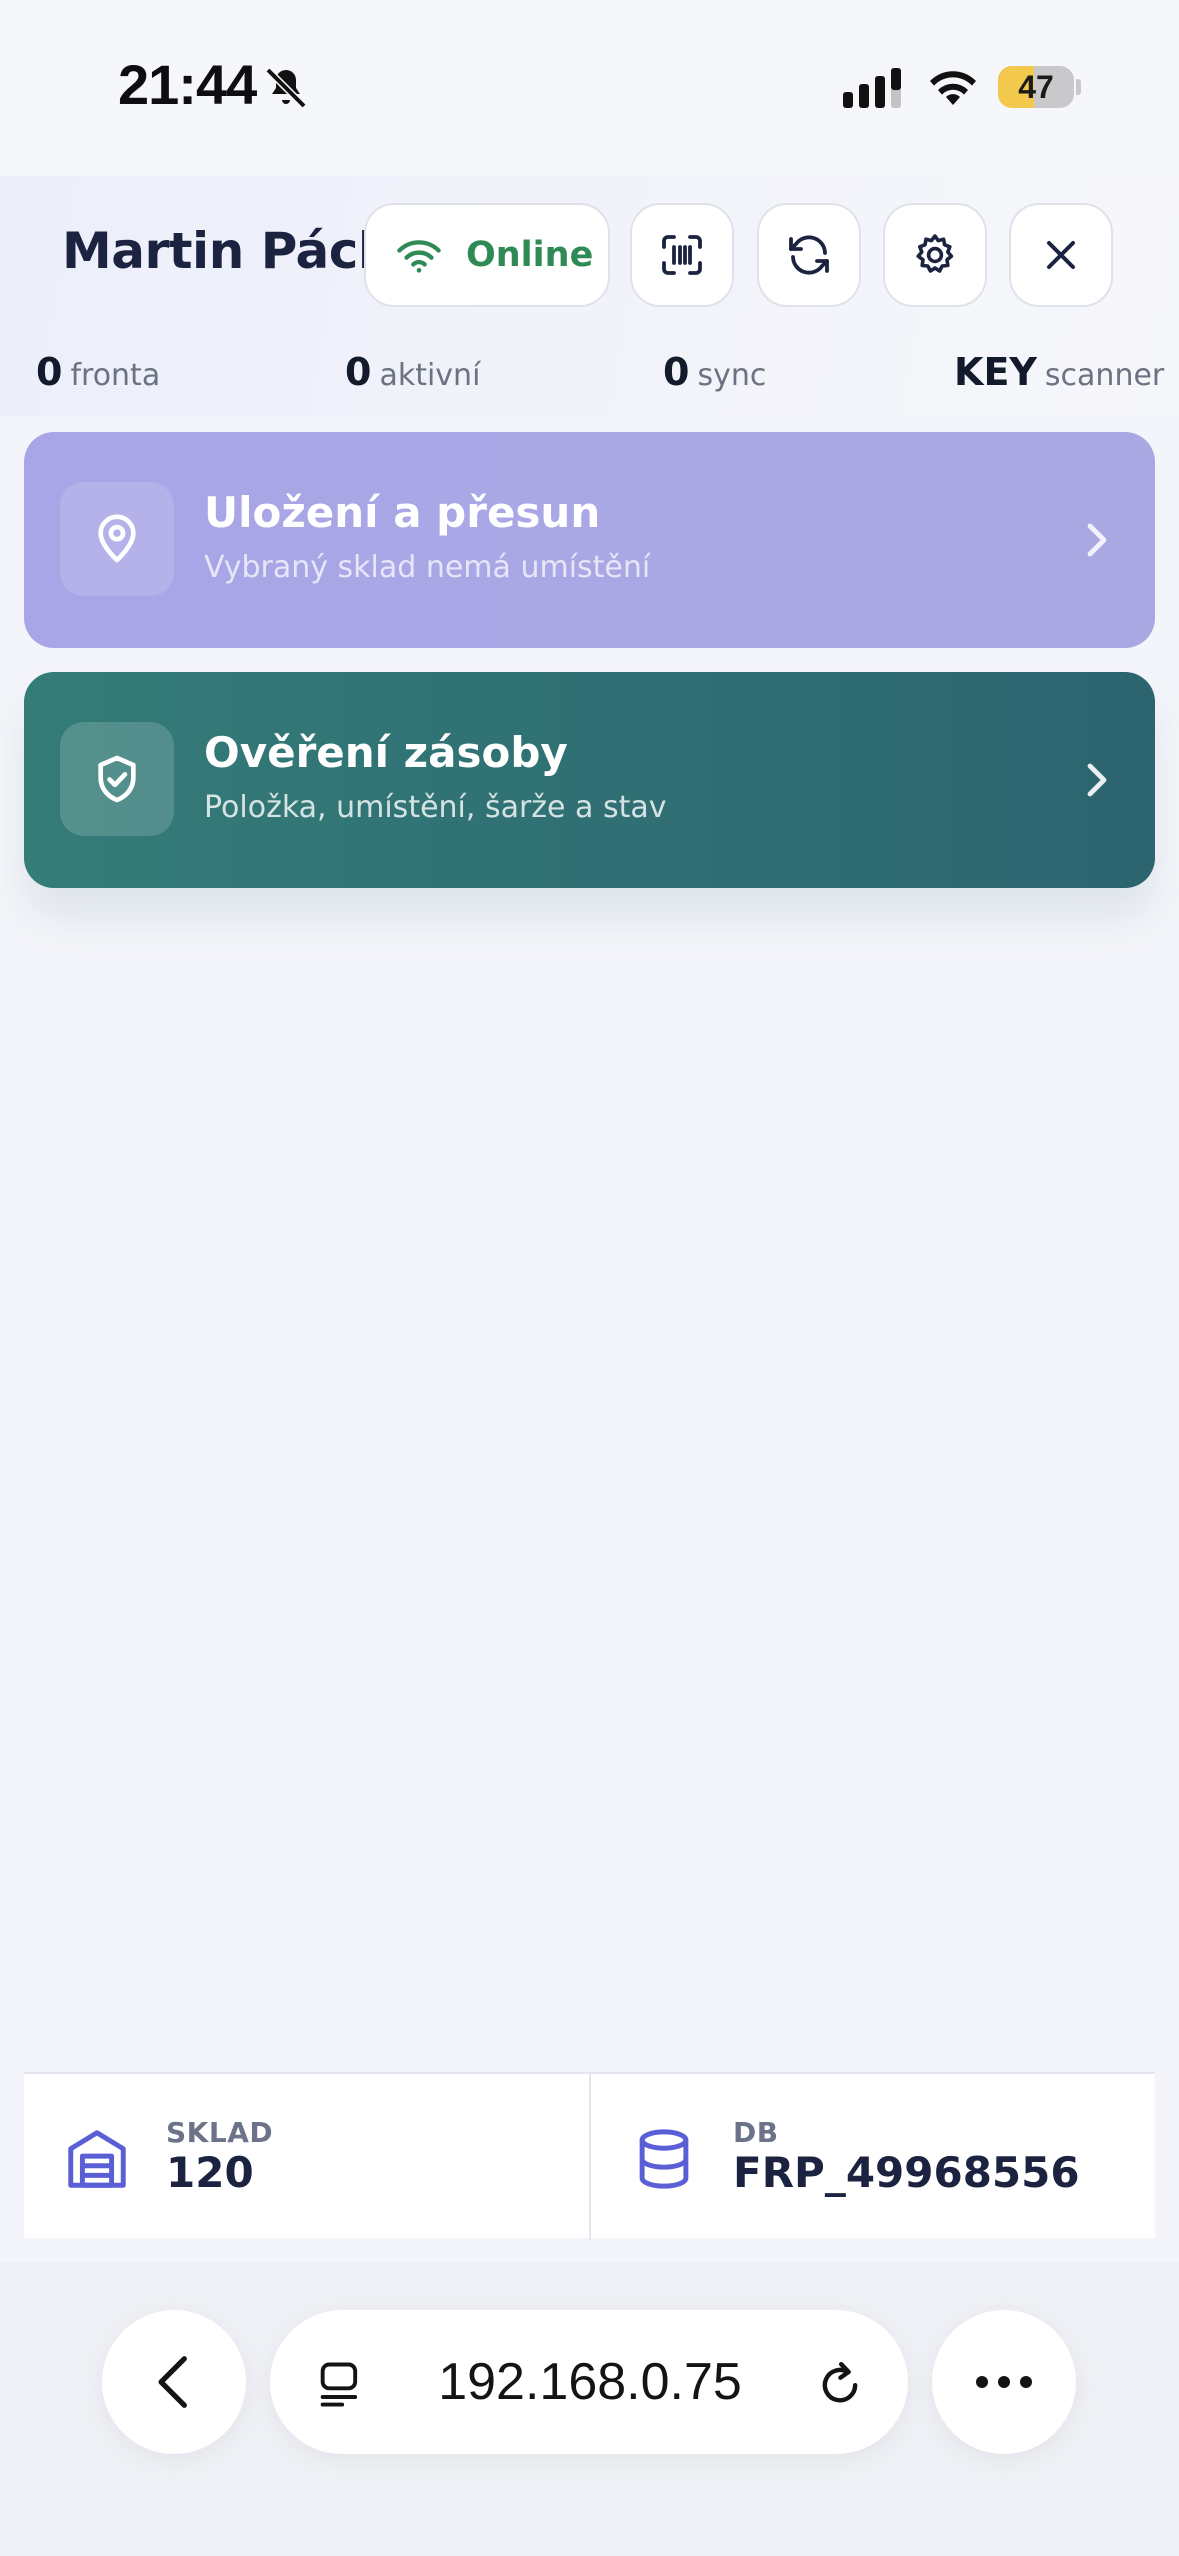 The height and width of the screenshot is (2556, 1179). I want to click on battery-percent: 47, so click(1036, 86).